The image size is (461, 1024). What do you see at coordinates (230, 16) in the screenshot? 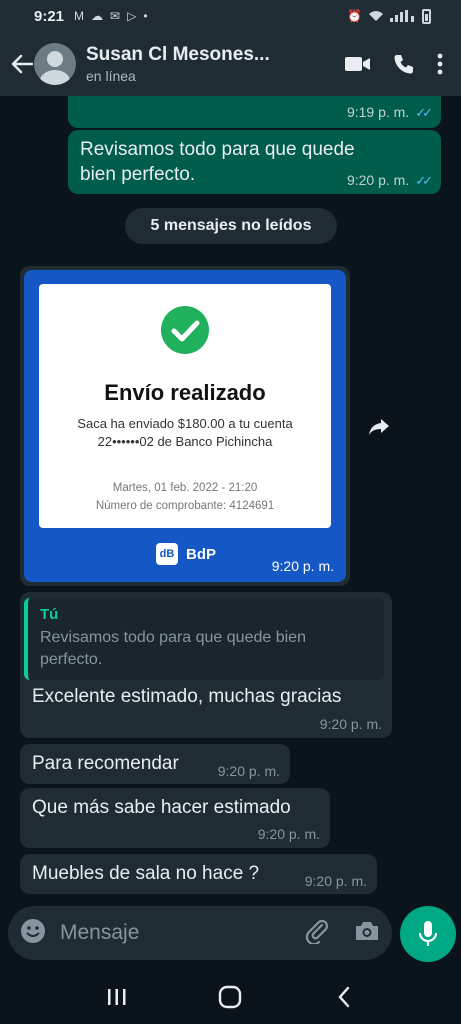
I see `status-bar: 9:21 M ☁ ✉ ▷ • ⏰` at bounding box center [230, 16].